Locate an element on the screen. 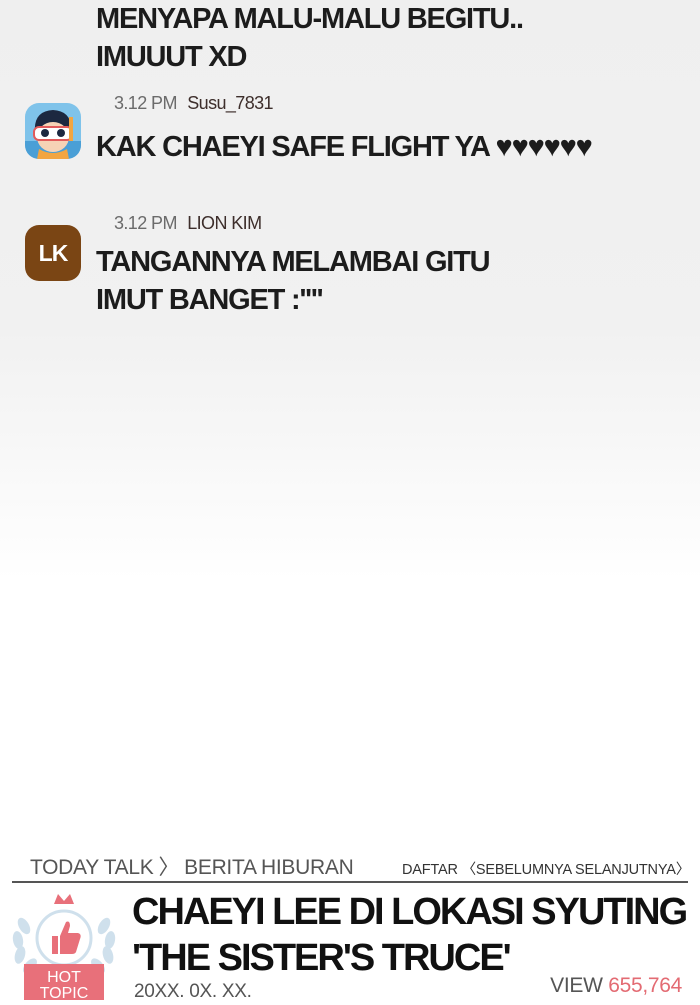 This screenshot has width=700, height=1005. avatar-initials: LK is located at coordinates (53, 252).